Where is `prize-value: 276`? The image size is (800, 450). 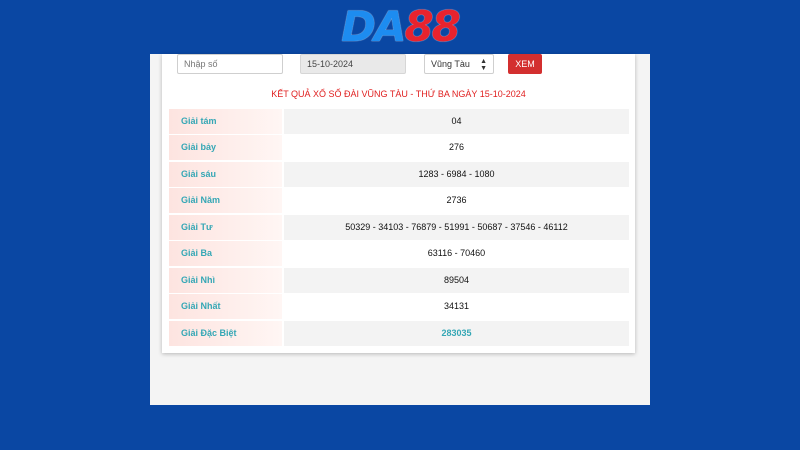 prize-value: 276 is located at coordinates (456, 147).